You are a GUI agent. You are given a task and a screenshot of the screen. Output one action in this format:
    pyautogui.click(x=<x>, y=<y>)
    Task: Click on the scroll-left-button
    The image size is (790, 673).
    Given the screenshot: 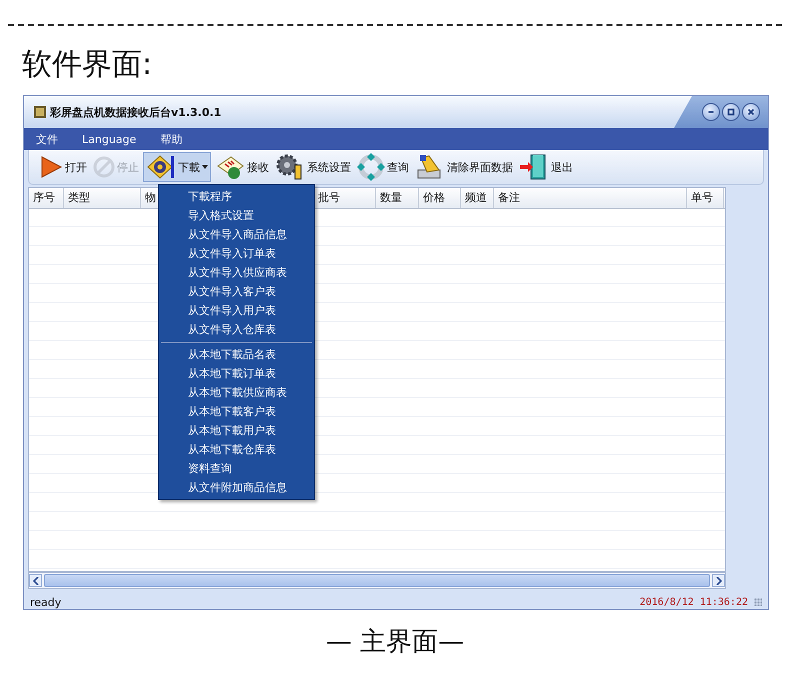 What is the action you would take?
    pyautogui.click(x=35, y=580)
    